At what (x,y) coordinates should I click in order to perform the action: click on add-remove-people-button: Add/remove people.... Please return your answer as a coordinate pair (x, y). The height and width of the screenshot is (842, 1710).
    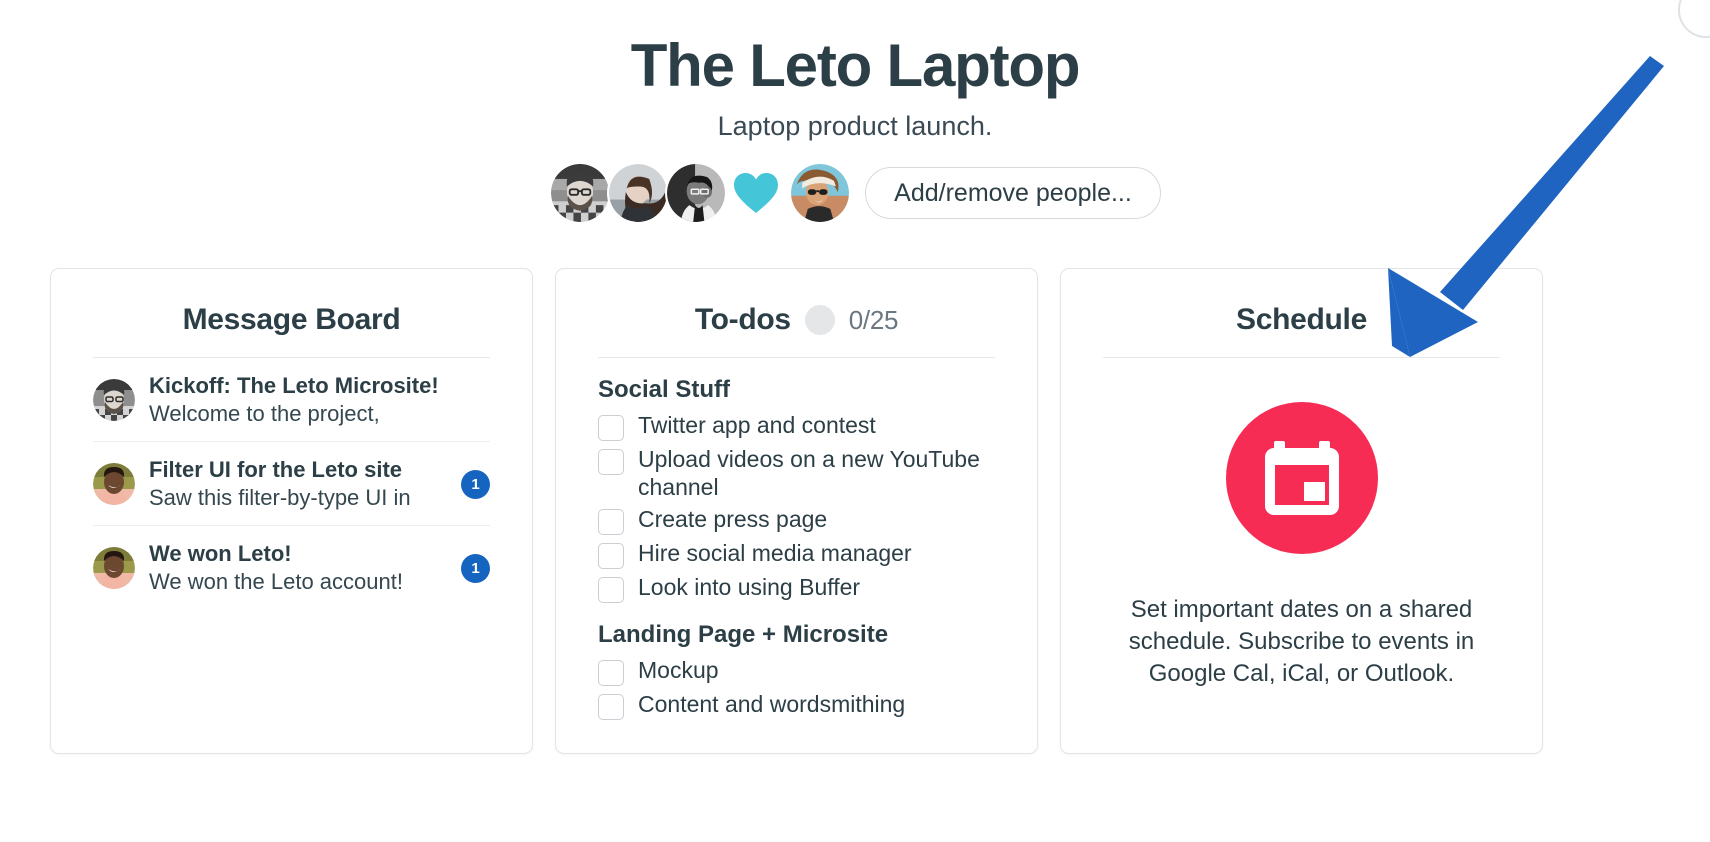
    Looking at the image, I should click on (1013, 193).